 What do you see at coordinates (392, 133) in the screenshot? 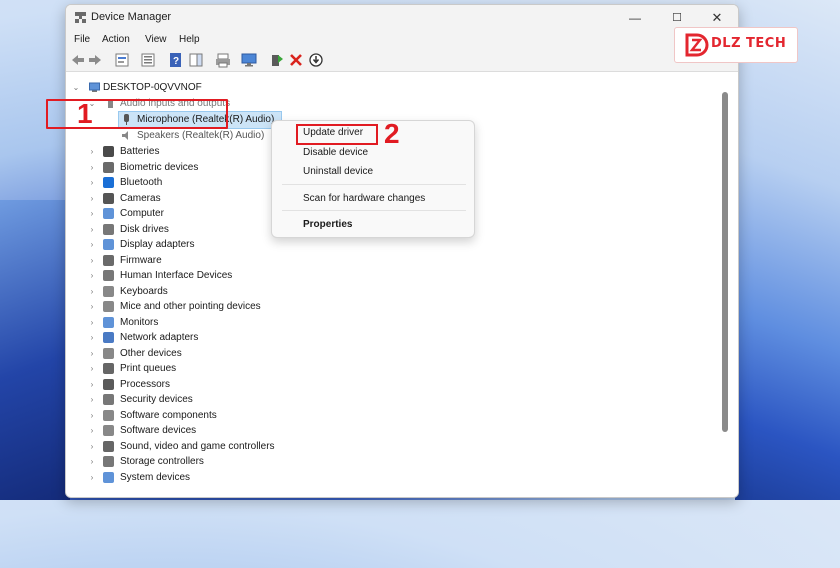
I see `step2-number: 2` at bounding box center [392, 133].